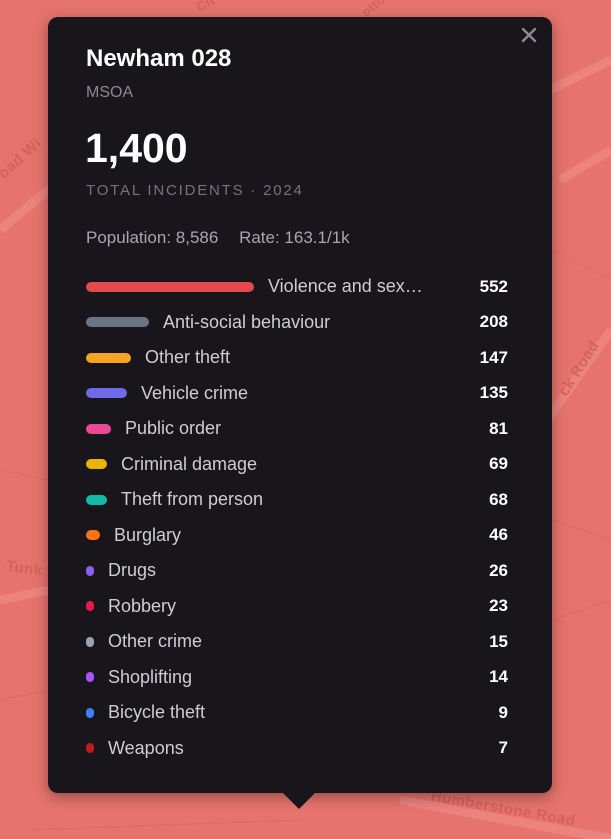  I want to click on popup-pointer, so click(299, 800).